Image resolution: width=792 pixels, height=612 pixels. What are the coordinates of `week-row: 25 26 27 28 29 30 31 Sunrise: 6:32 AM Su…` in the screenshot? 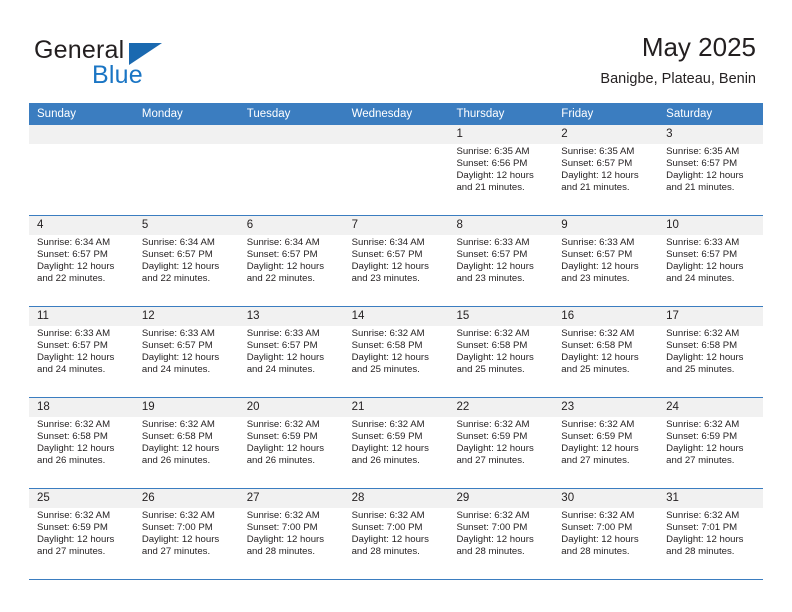 It's located at (396, 534).